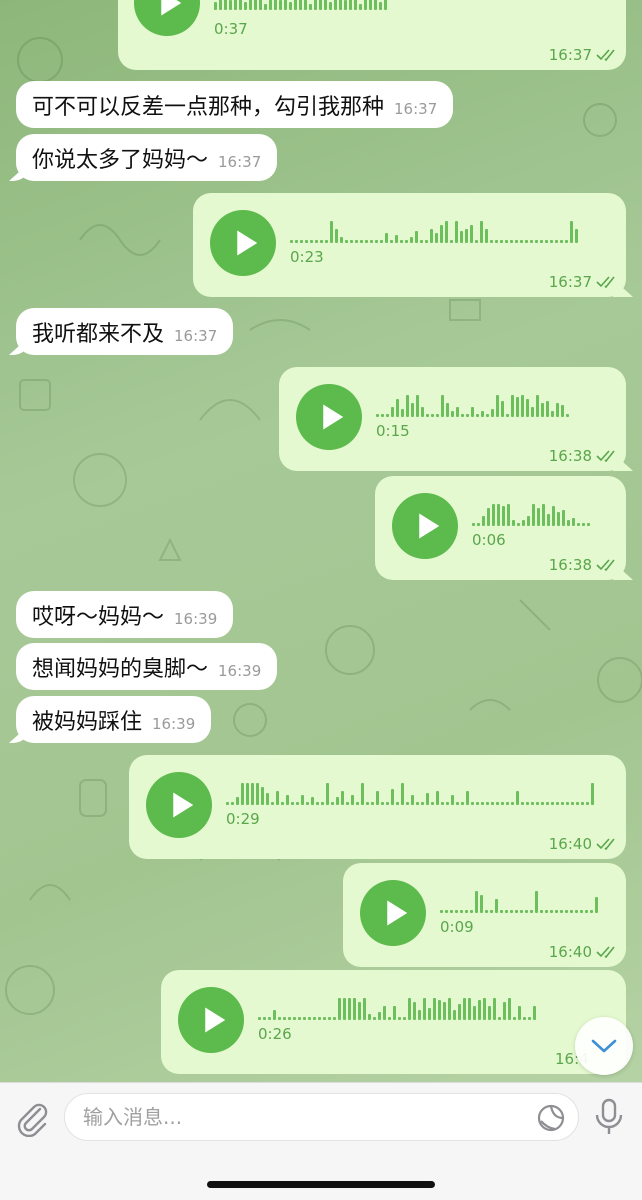 The width and height of the screenshot is (642, 1200). Describe the element at coordinates (98, 334) in the screenshot. I see `message-text: 我听都来不及` at that location.